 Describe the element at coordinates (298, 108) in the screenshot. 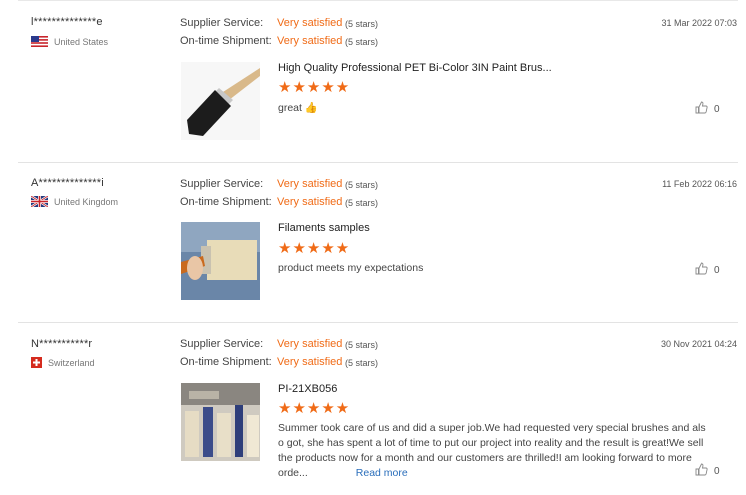

I see `review-comment: great 👍` at that location.